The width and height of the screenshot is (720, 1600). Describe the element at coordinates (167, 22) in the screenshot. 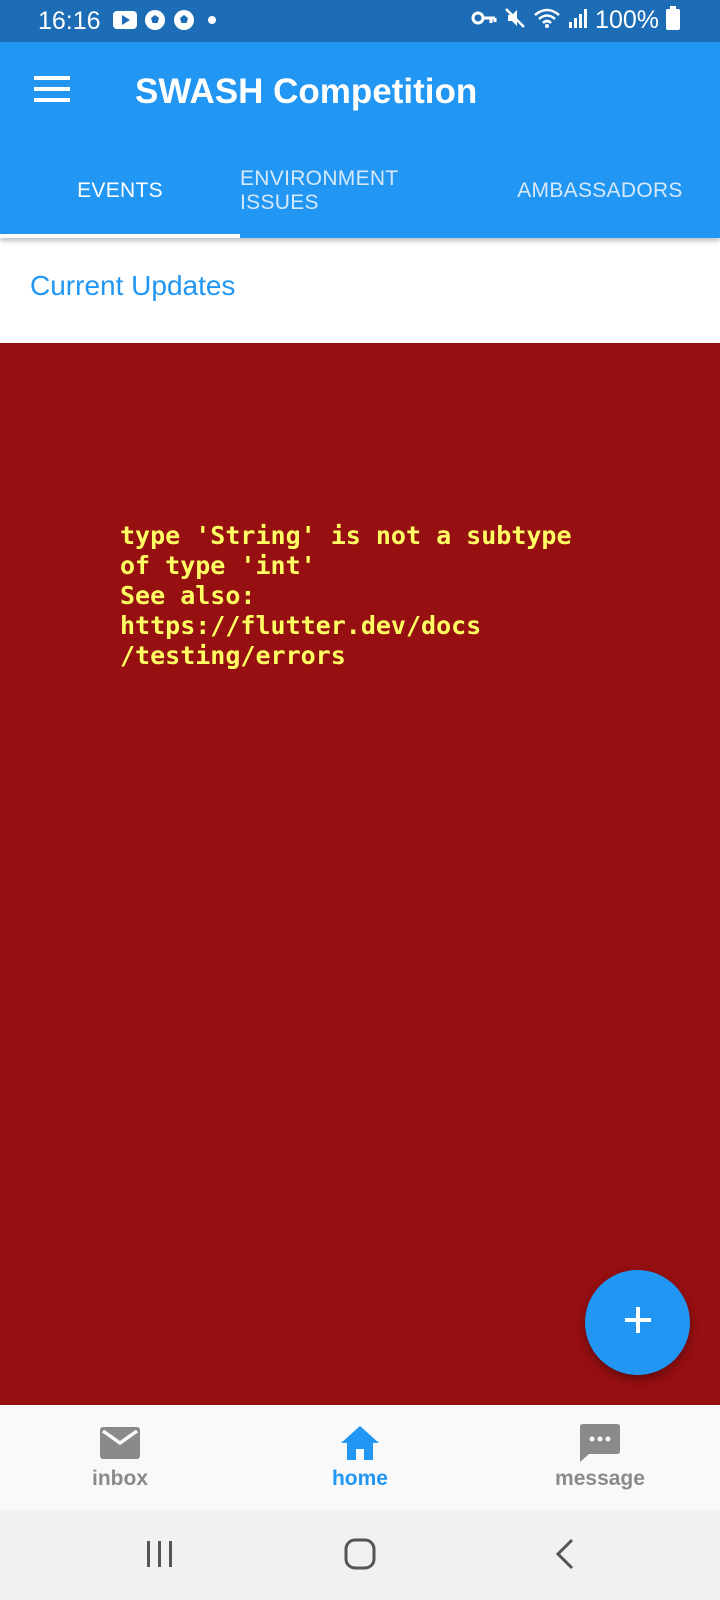

I see `notification-icons` at that location.